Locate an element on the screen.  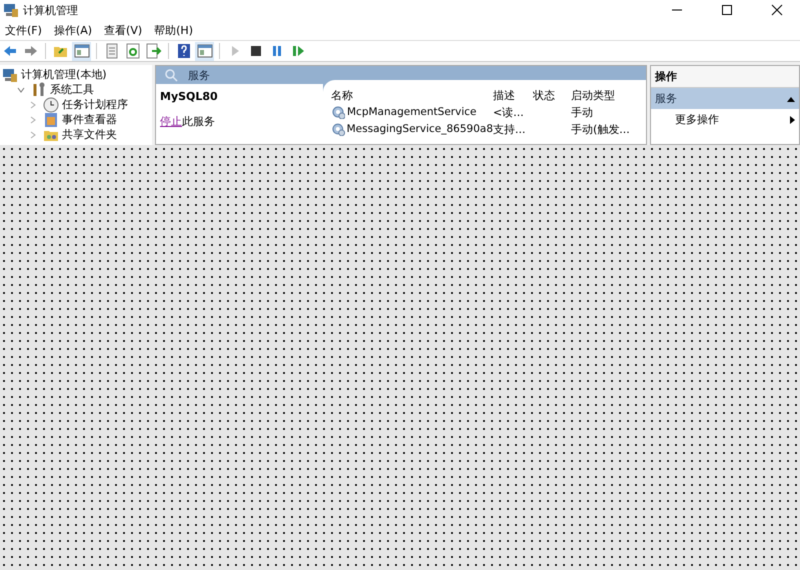
tree-item: 系统工具 is located at coordinates (72, 89).